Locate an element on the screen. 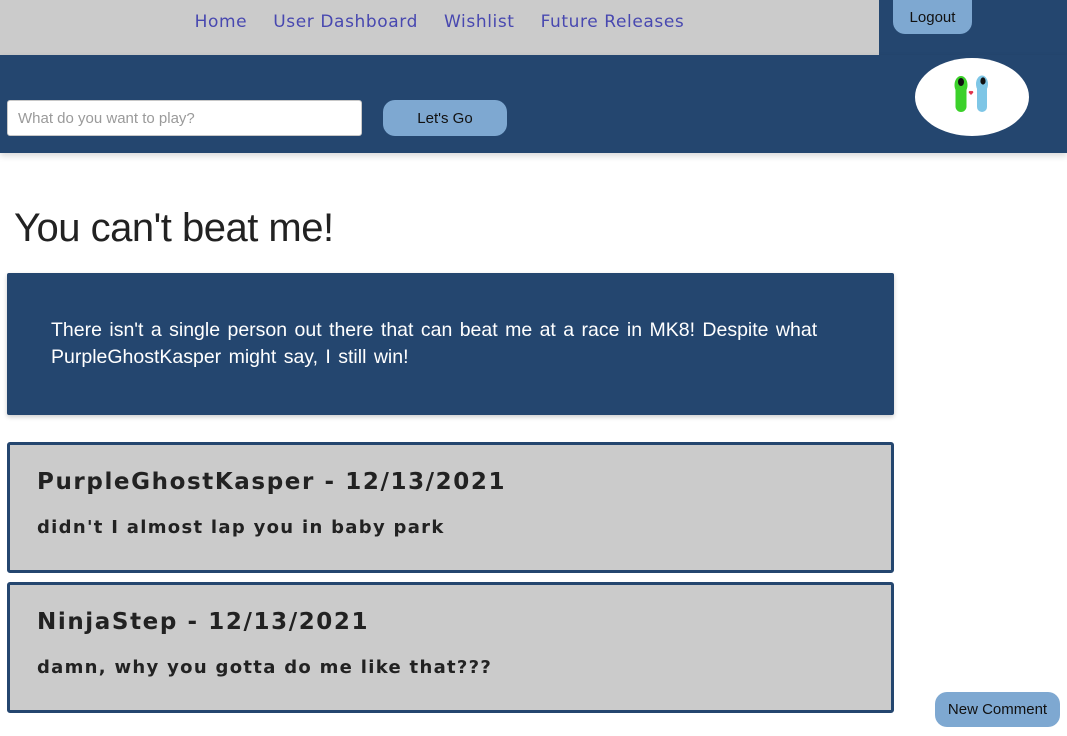  nav-user-dashboard-link: User Dashboard is located at coordinates (345, 22).